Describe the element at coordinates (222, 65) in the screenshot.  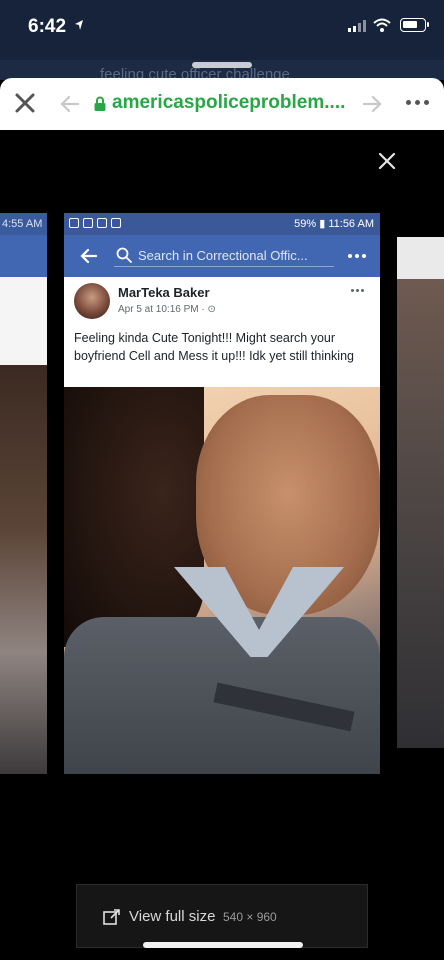
I see `sheet-grabber` at that location.